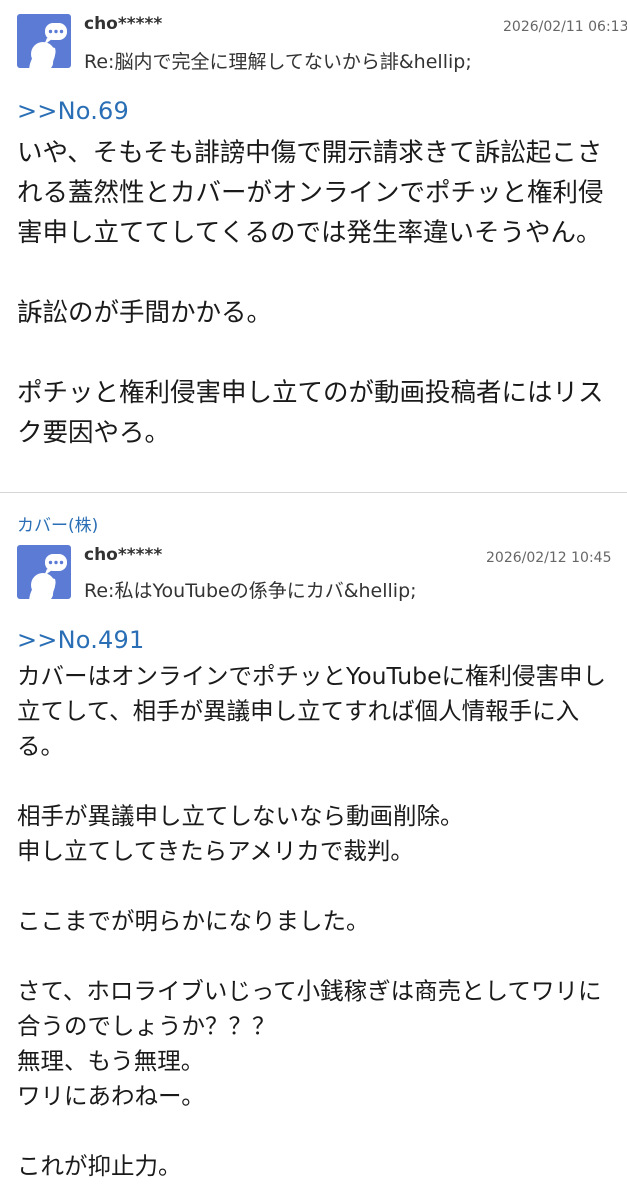 Image resolution: width=627 pixels, height=1200 pixels. Describe the element at coordinates (549, 558) in the screenshot. I see `post-date: 2026/02/12 10:45` at that location.